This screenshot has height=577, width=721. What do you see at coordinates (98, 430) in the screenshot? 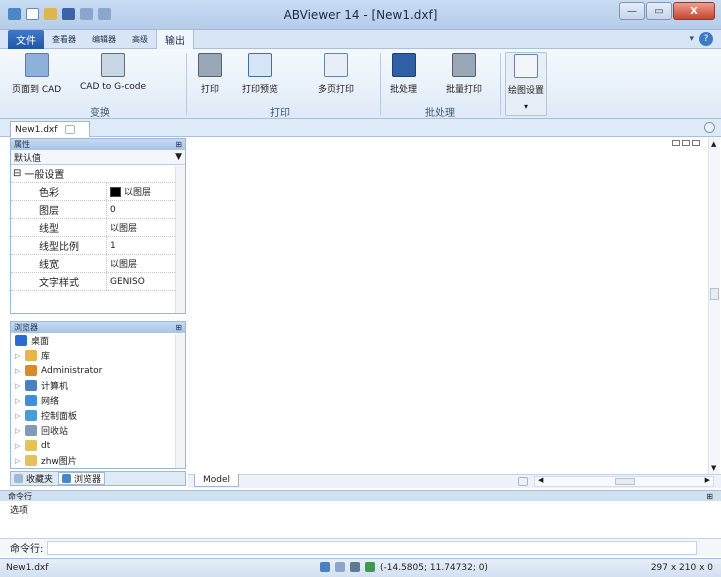
I see `tree-item: ▷ 回收站` at bounding box center [98, 430].